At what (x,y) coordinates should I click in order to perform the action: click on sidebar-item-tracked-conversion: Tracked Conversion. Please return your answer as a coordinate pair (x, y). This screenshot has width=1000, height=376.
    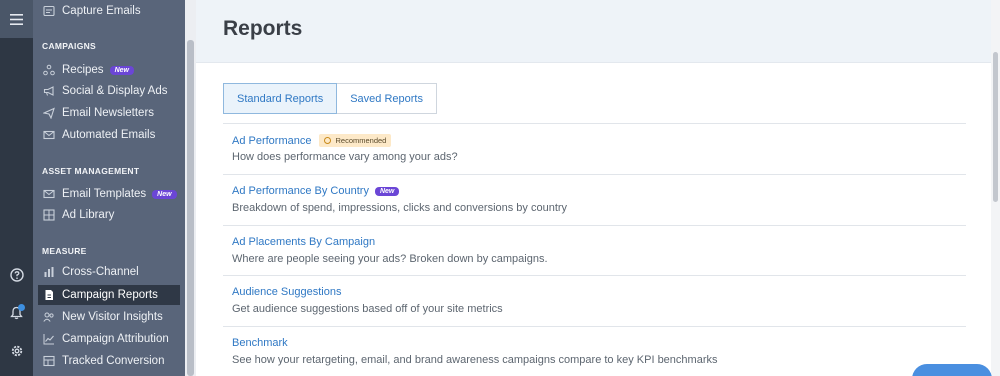
    Looking at the image, I should click on (109, 361).